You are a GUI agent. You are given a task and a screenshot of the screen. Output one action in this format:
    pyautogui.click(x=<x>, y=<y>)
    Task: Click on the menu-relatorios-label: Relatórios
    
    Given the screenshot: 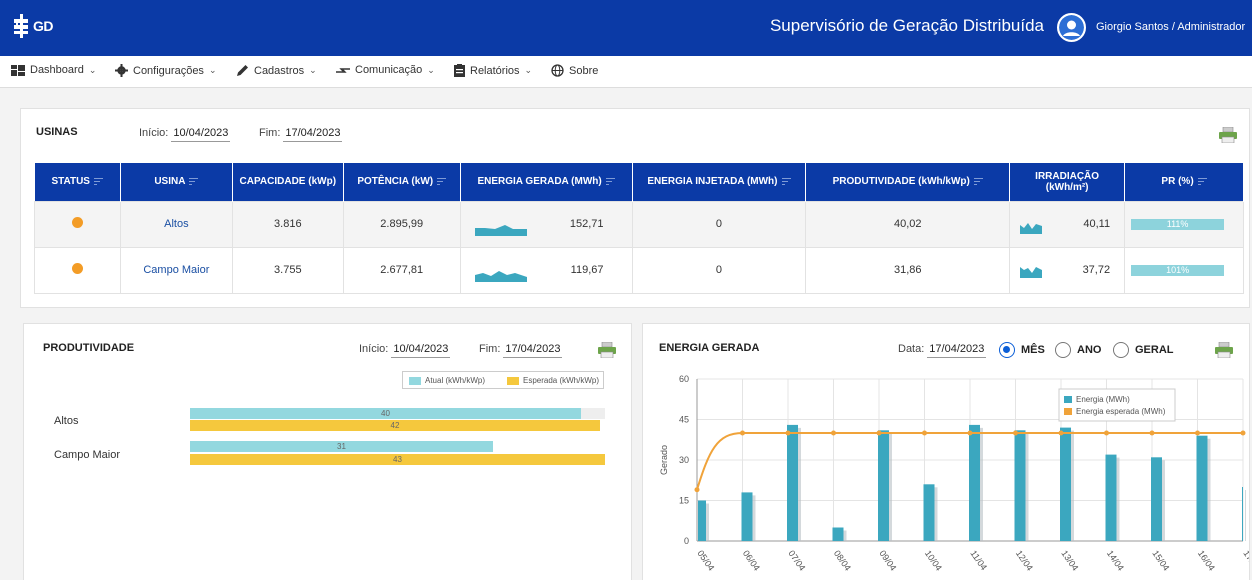 What is the action you would take?
    pyautogui.click(x=495, y=70)
    